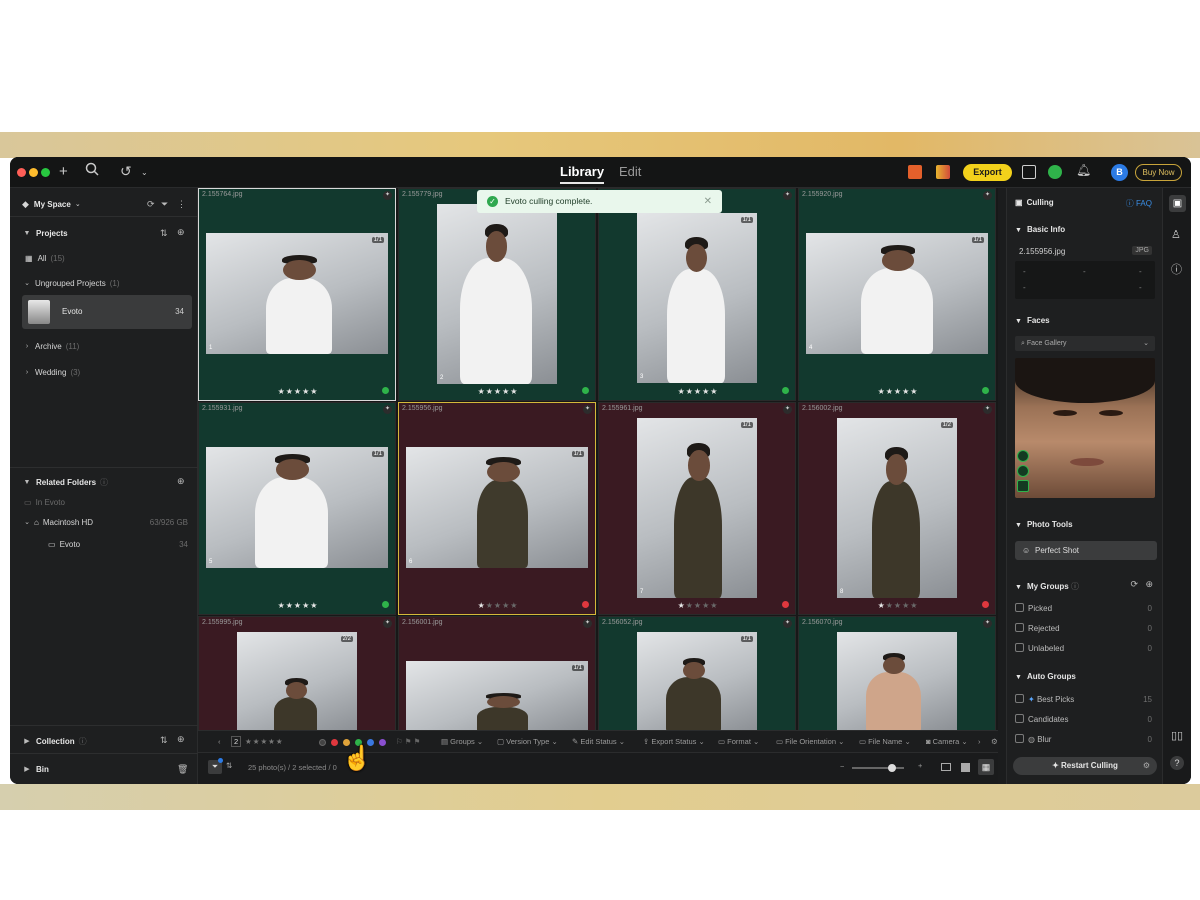 This screenshot has height=900, width=1200. Describe the element at coordinates (1023, 486) in the screenshot. I see `smile-icon` at that location.